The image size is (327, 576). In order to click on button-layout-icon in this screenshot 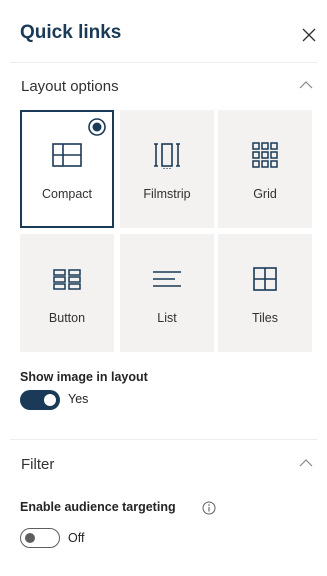, I will do `click(67, 279)`.